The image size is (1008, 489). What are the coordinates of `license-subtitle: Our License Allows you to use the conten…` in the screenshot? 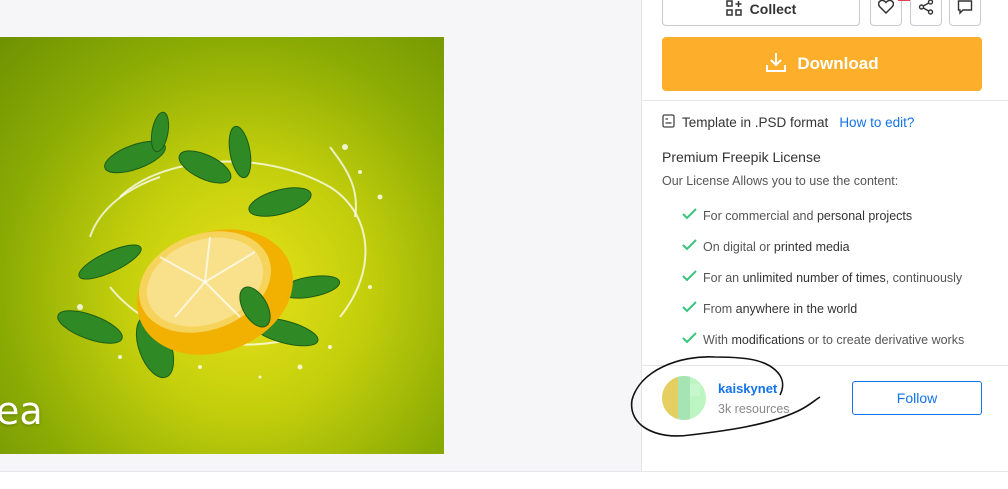 It's located at (780, 181).